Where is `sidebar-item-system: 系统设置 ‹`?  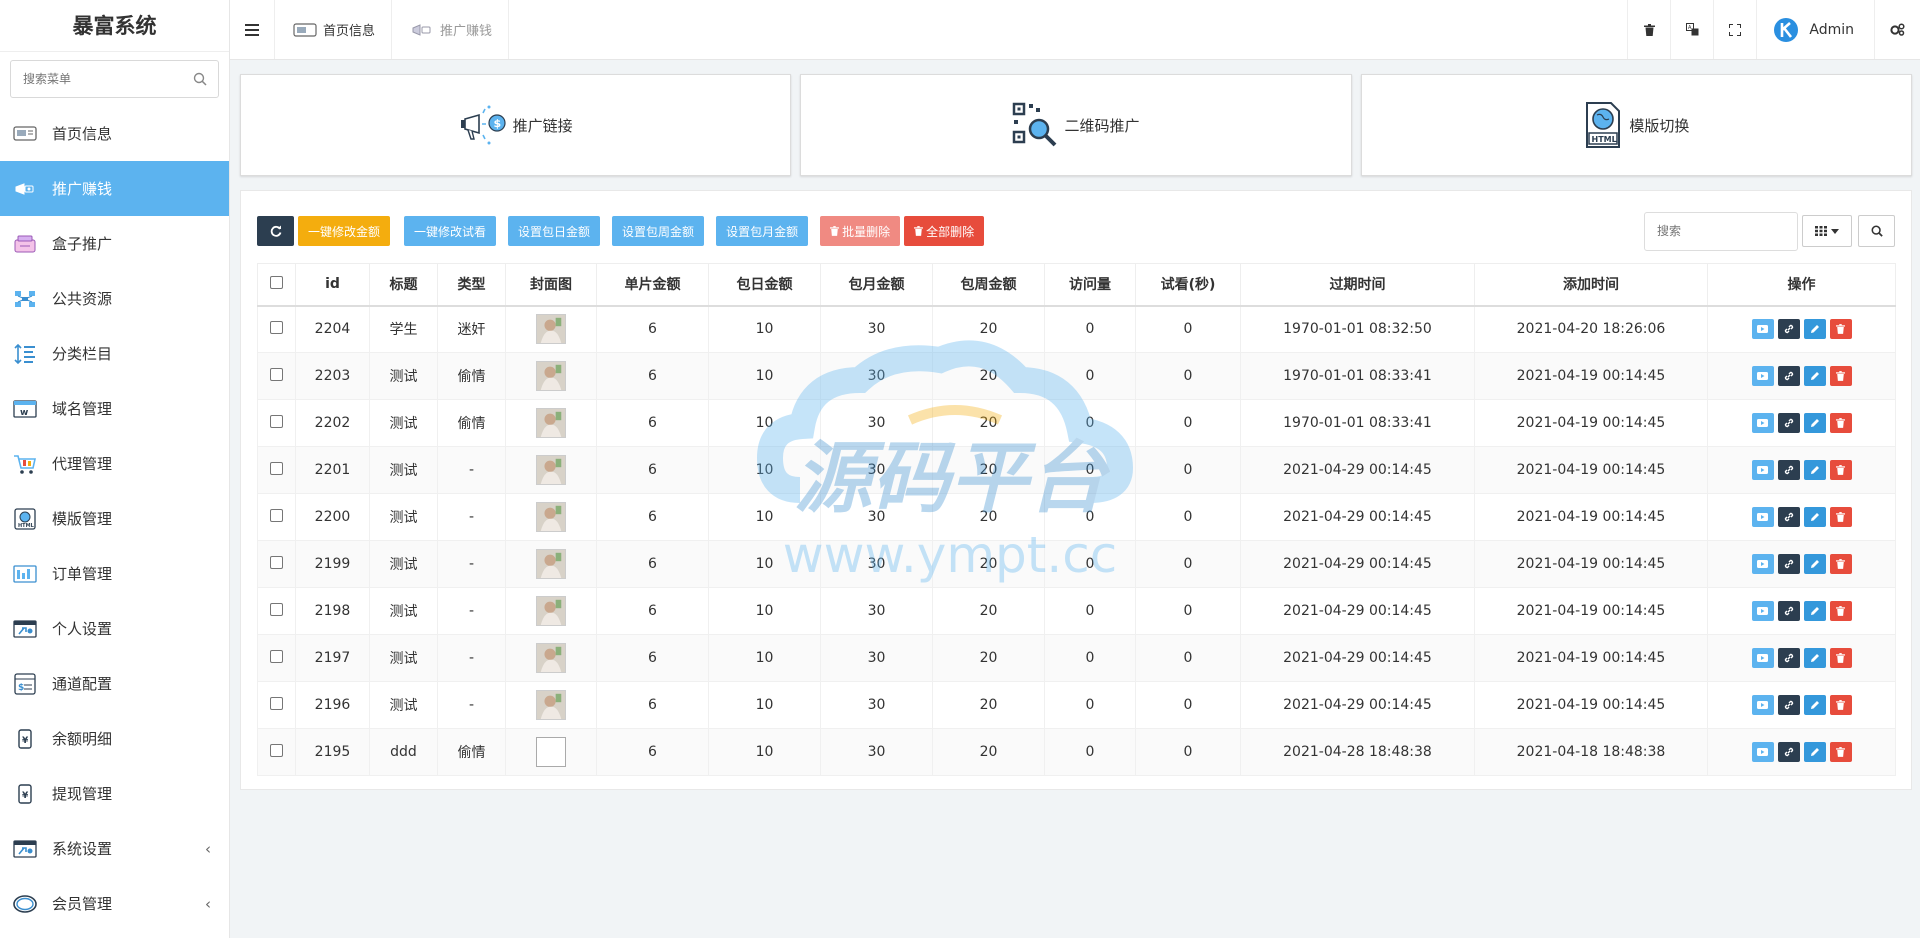
sidebar-item-system: 系统设置 ‹ is located at coordinates (114, 848).